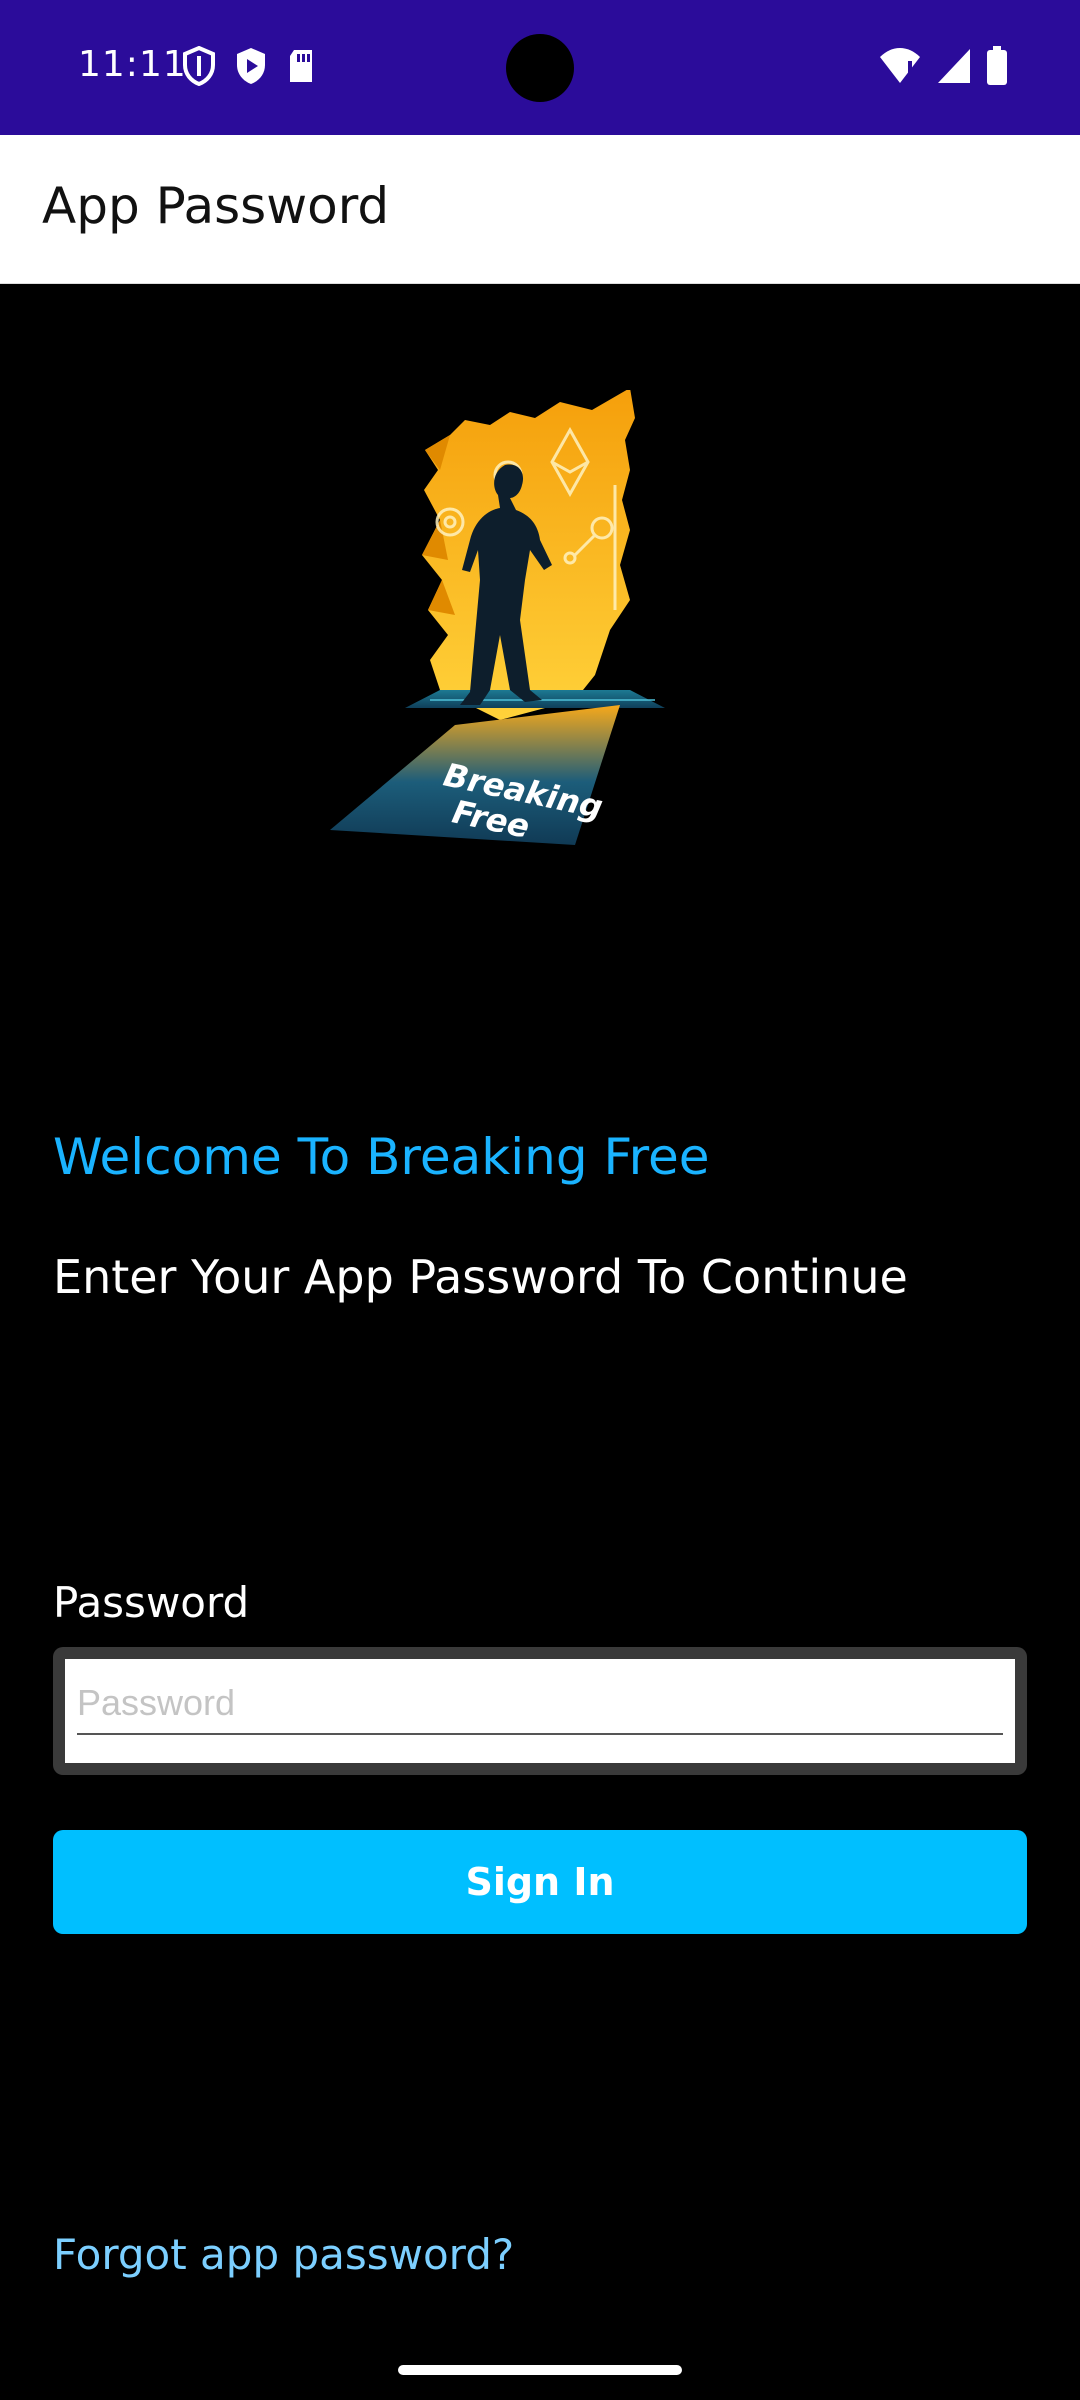  I want to click on password-input, so click(540, 1704).